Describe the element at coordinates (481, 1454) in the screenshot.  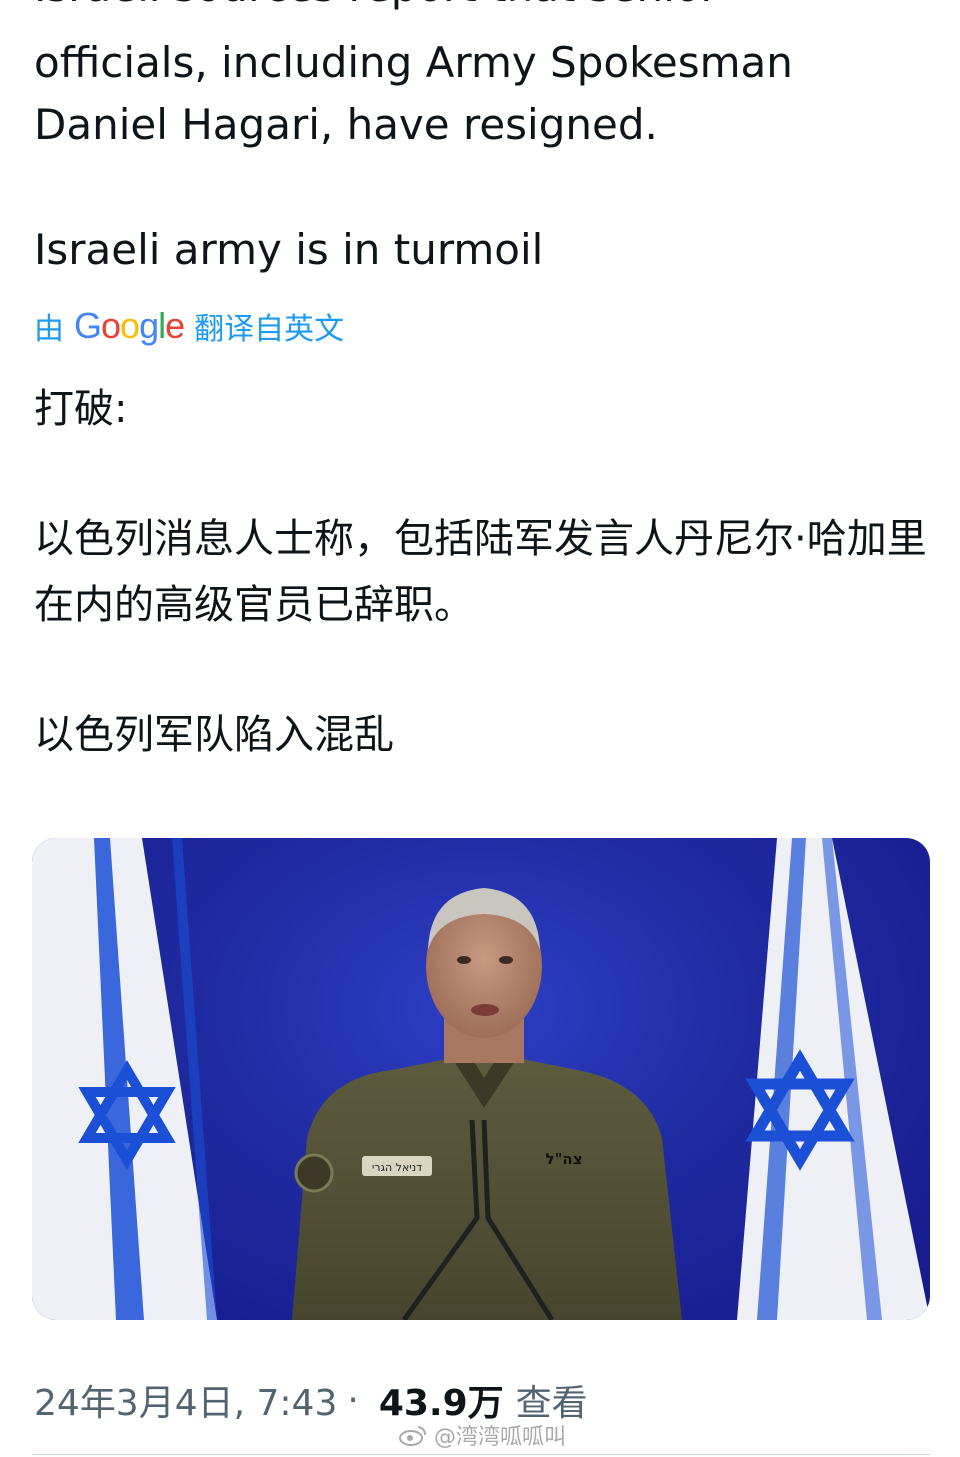
I see `tweet-divider` at that location.